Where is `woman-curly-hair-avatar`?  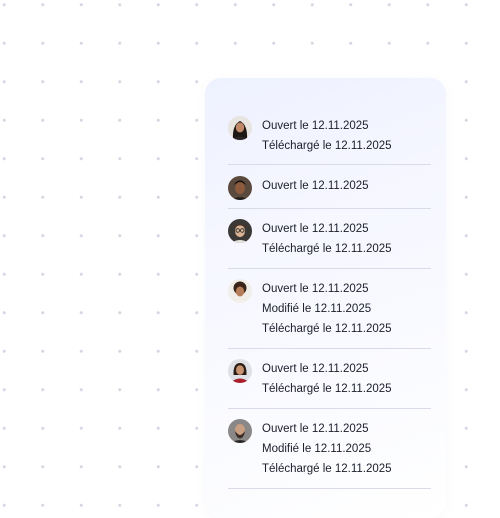 woman-curly-hair-avatar is located at coordinates (240, 291).